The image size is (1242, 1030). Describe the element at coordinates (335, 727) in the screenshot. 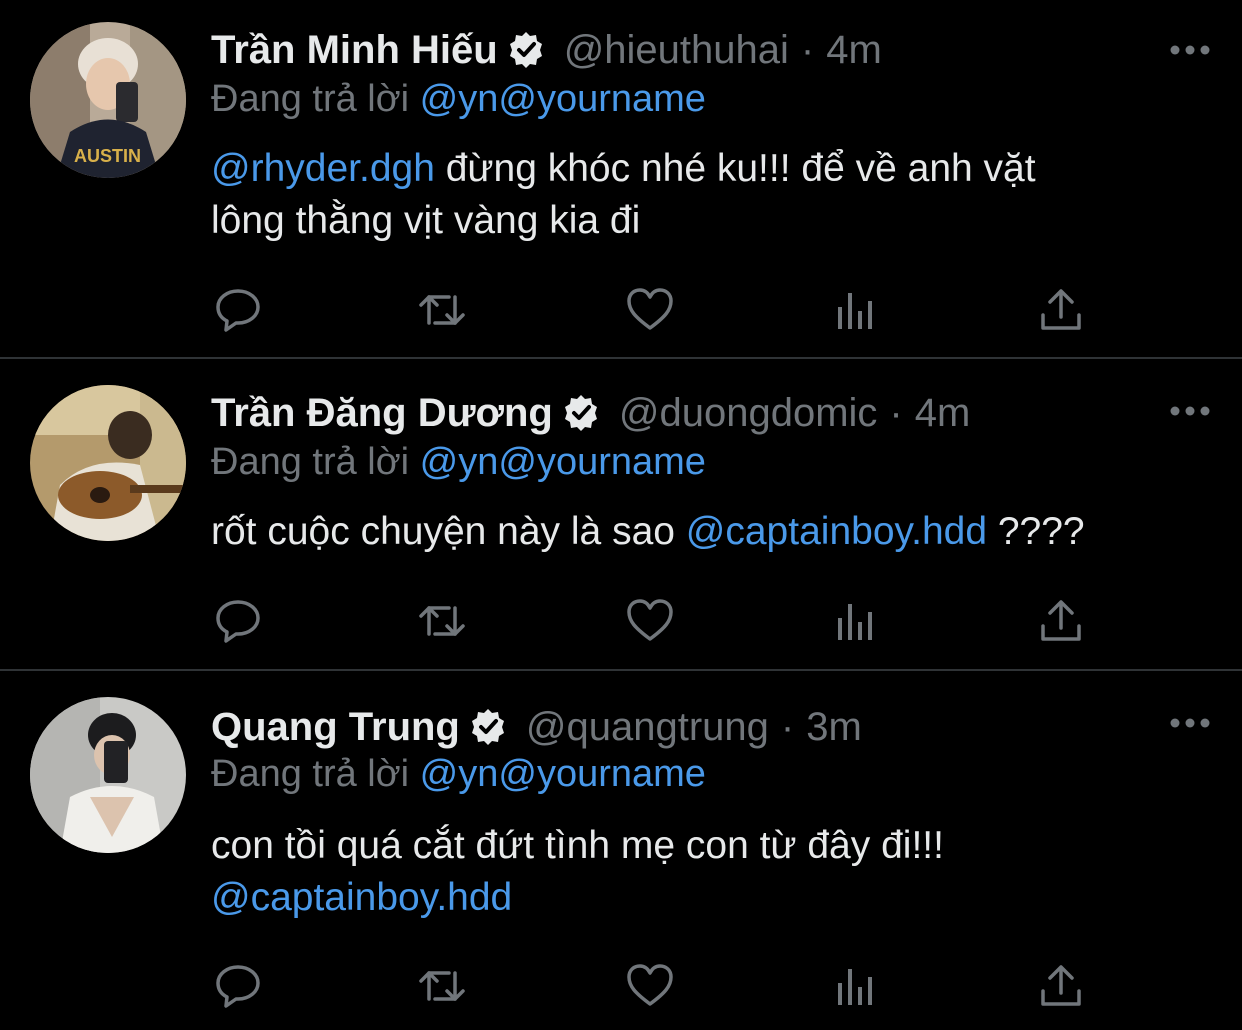

I see `display-name: Quang Trung` at that location.